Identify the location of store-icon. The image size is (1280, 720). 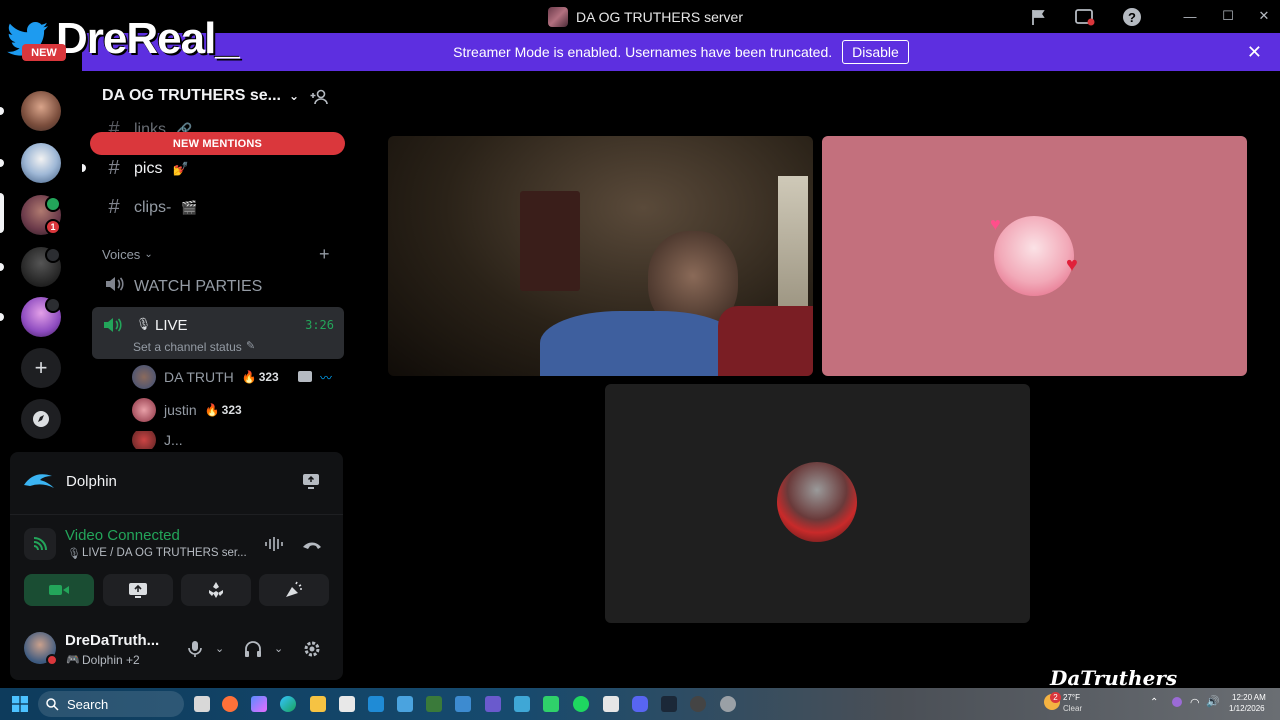
(347, 704).